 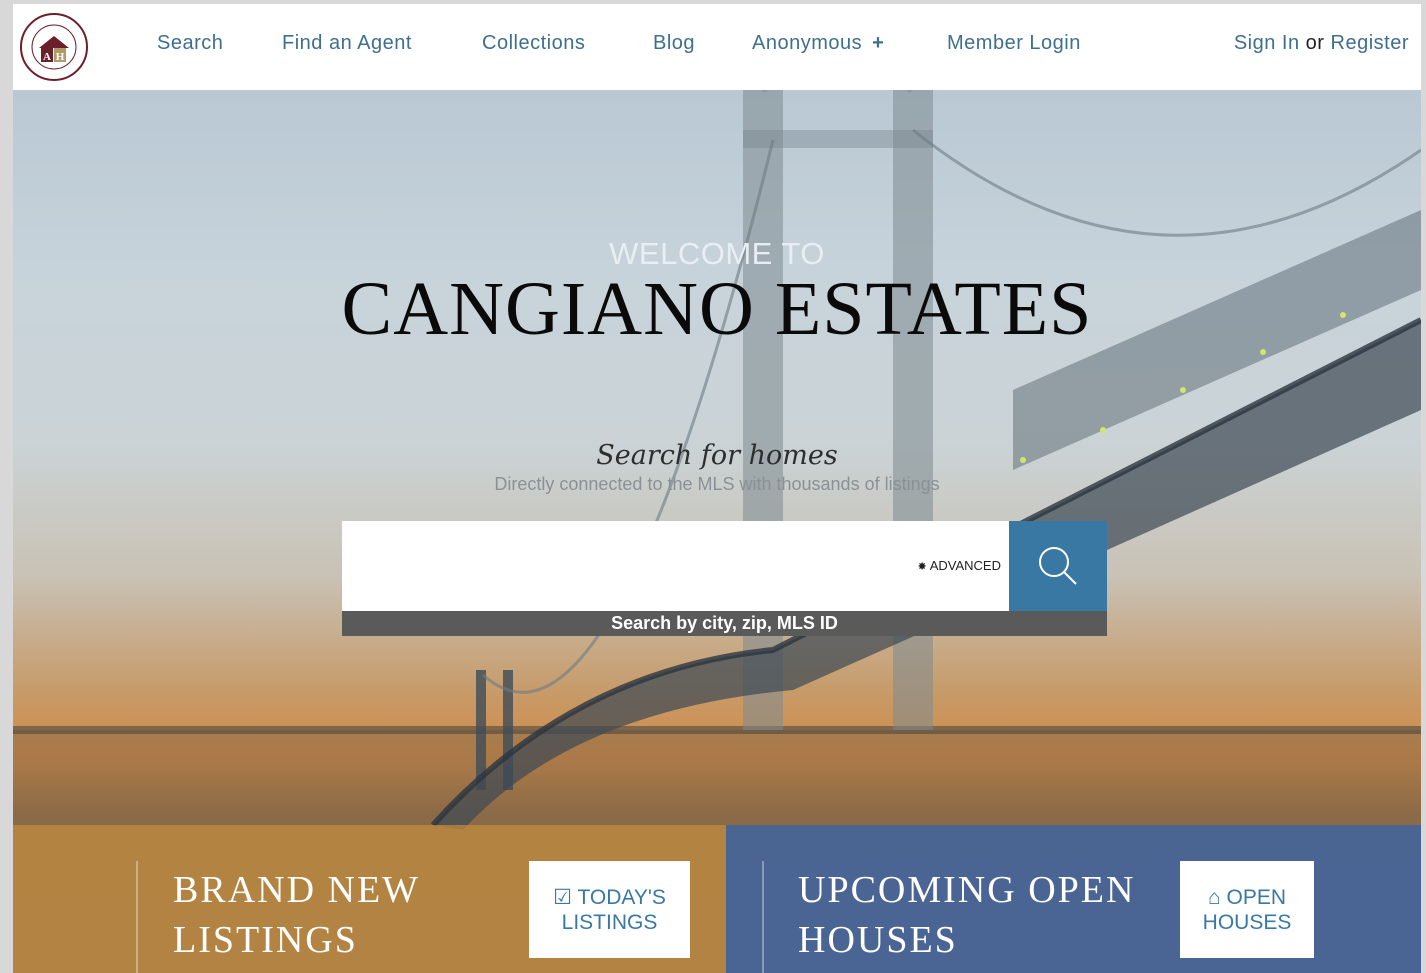 I want to click on cta-label-line1: TODAY'S, so click(x=621, y=897).